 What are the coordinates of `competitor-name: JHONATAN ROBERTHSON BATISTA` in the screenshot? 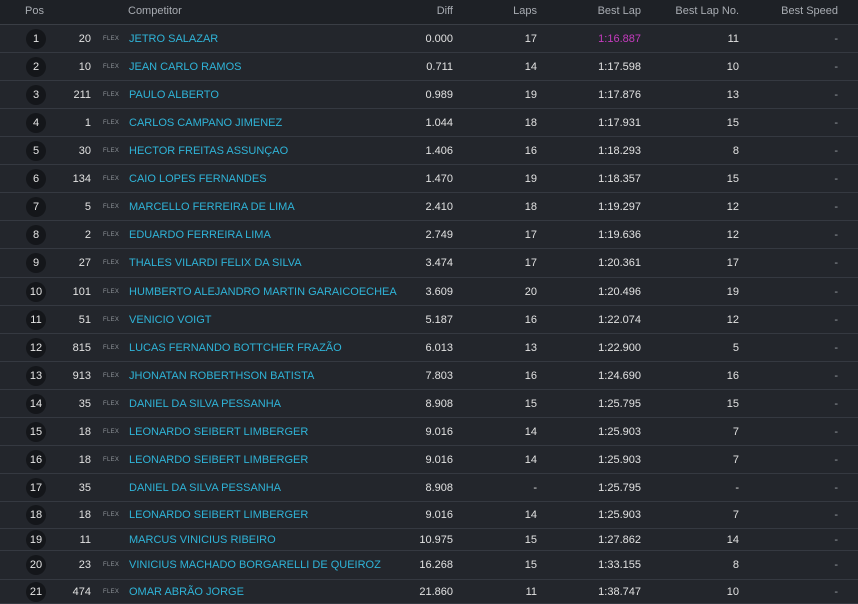 It's located at (221, 376).